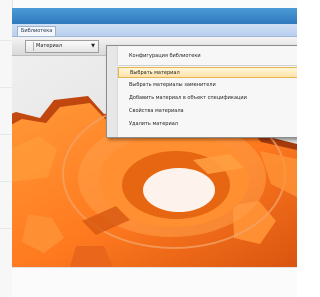 This screenshot has height=297, width=320. I want to click on menu-item-add-material-to-specification: Добавить материал в объект спецификации, so click(207, 98).